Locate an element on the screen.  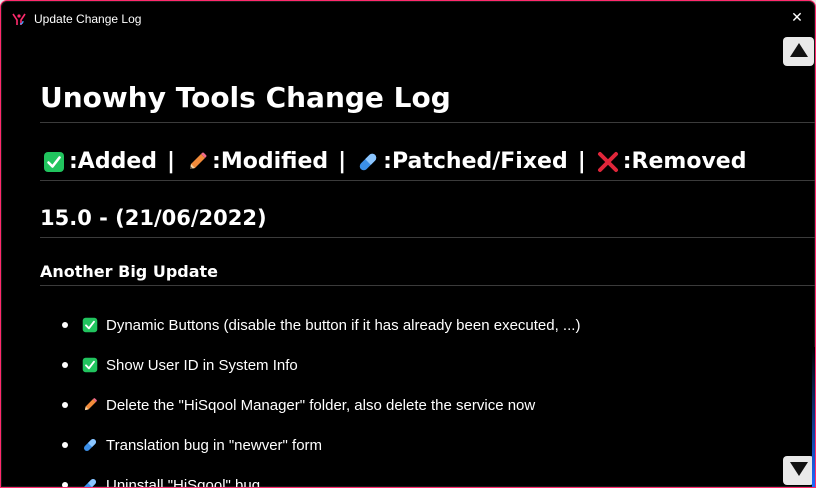
list-item: Translation bug in "newver" form is located at coordinates (310, 445).